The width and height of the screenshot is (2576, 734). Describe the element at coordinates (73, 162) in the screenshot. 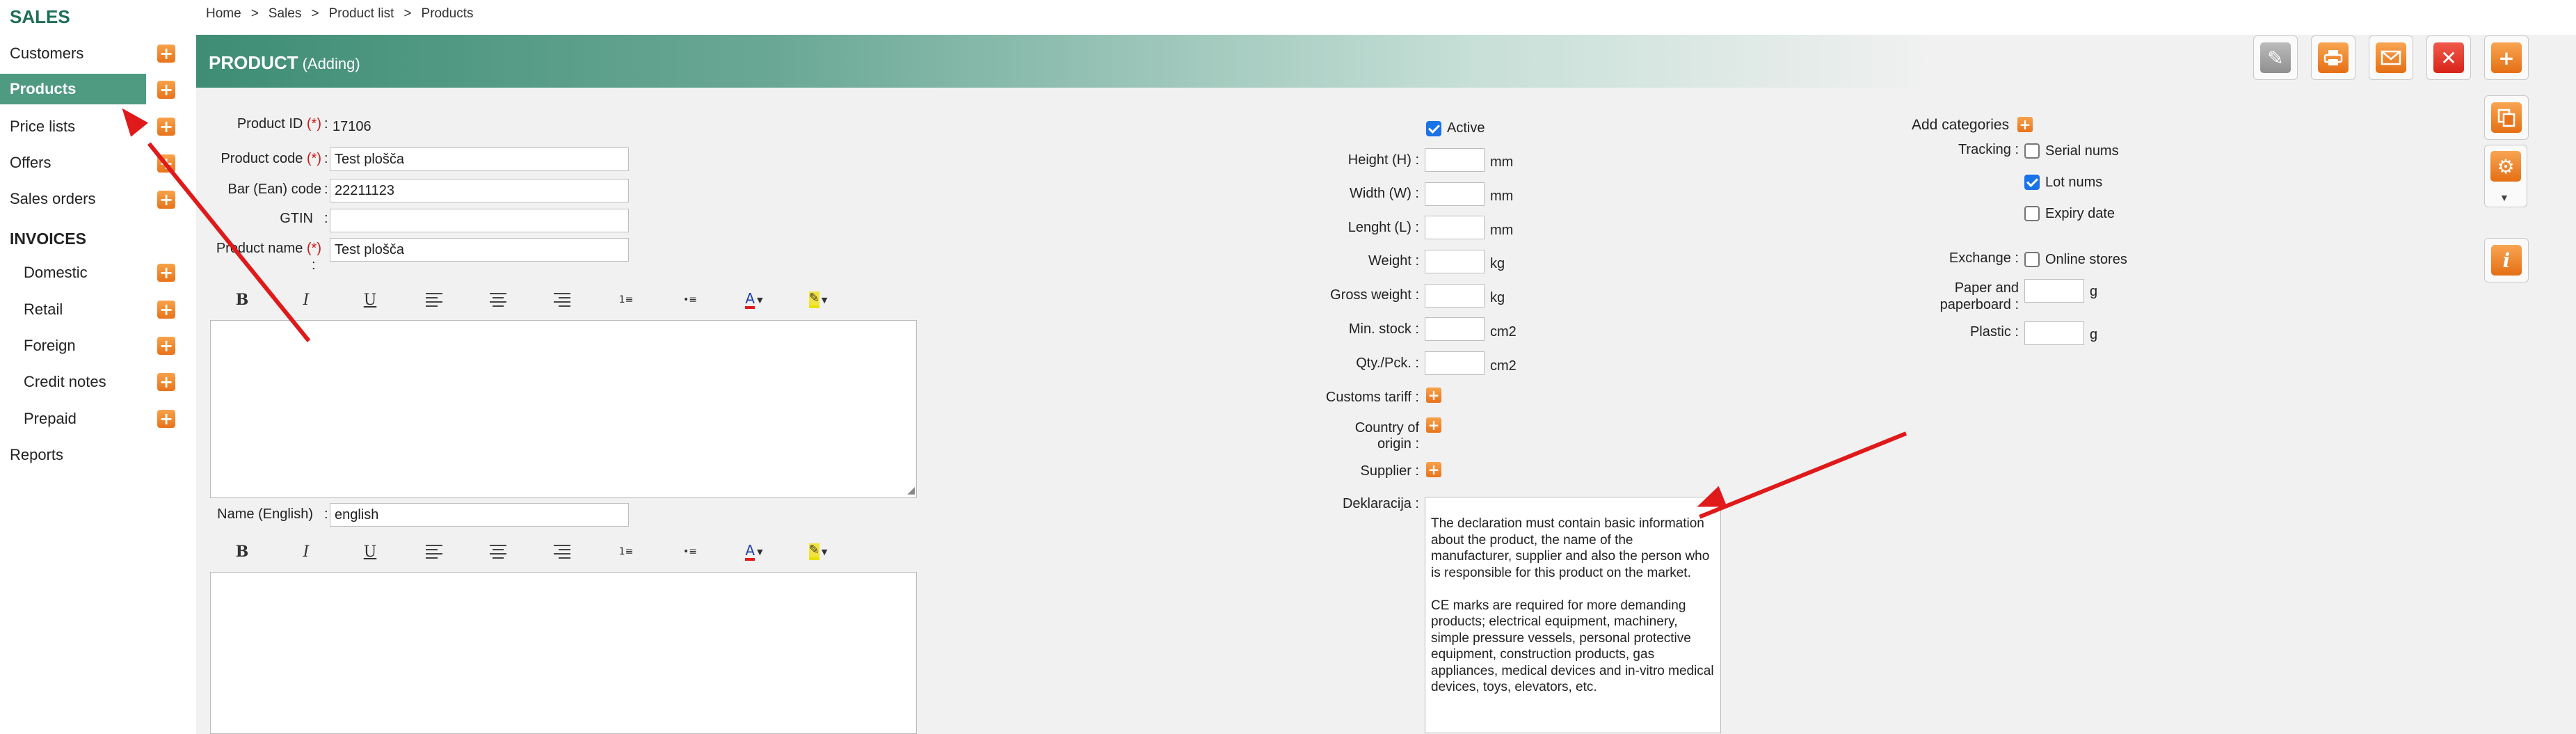

I see `sidebar-item-offers: Offers` at that location.